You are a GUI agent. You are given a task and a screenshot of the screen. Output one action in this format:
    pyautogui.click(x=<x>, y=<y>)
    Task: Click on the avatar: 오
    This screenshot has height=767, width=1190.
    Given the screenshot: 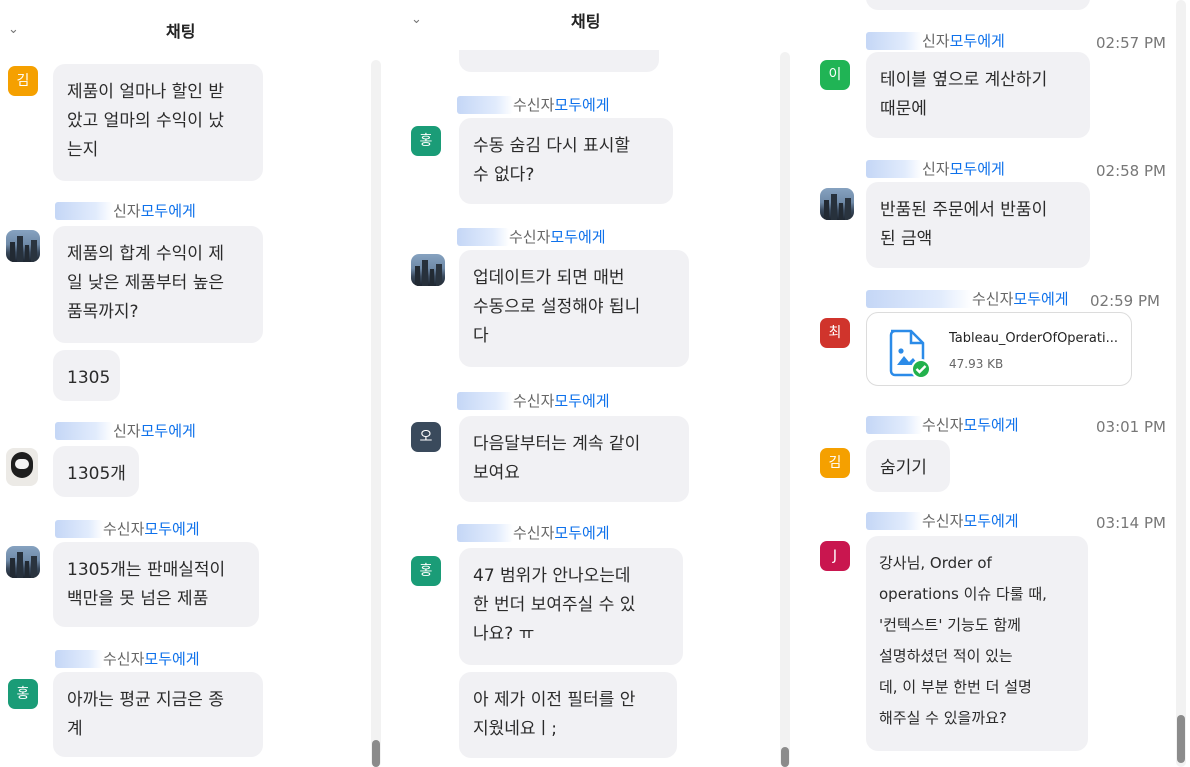 What is the action you would take?
    pyautogui.click(x=426, y=437)
    